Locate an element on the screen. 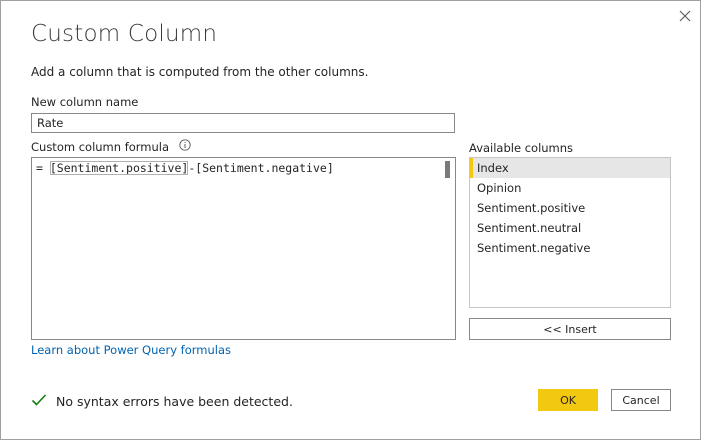 Image resolution: width=701 pixels, height=440 pixels. syntax-status: No syntax errors have been detected. is located at coordinates (162, 401).